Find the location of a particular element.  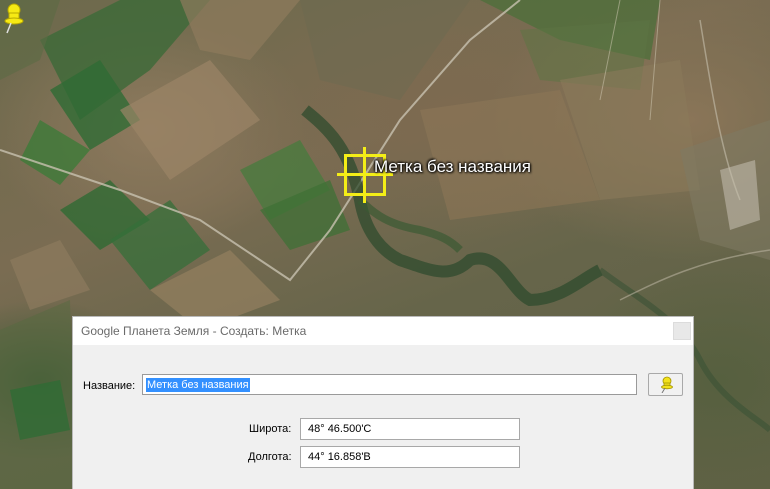

latitude-label: Широта: is located at coordinates (270, 429).